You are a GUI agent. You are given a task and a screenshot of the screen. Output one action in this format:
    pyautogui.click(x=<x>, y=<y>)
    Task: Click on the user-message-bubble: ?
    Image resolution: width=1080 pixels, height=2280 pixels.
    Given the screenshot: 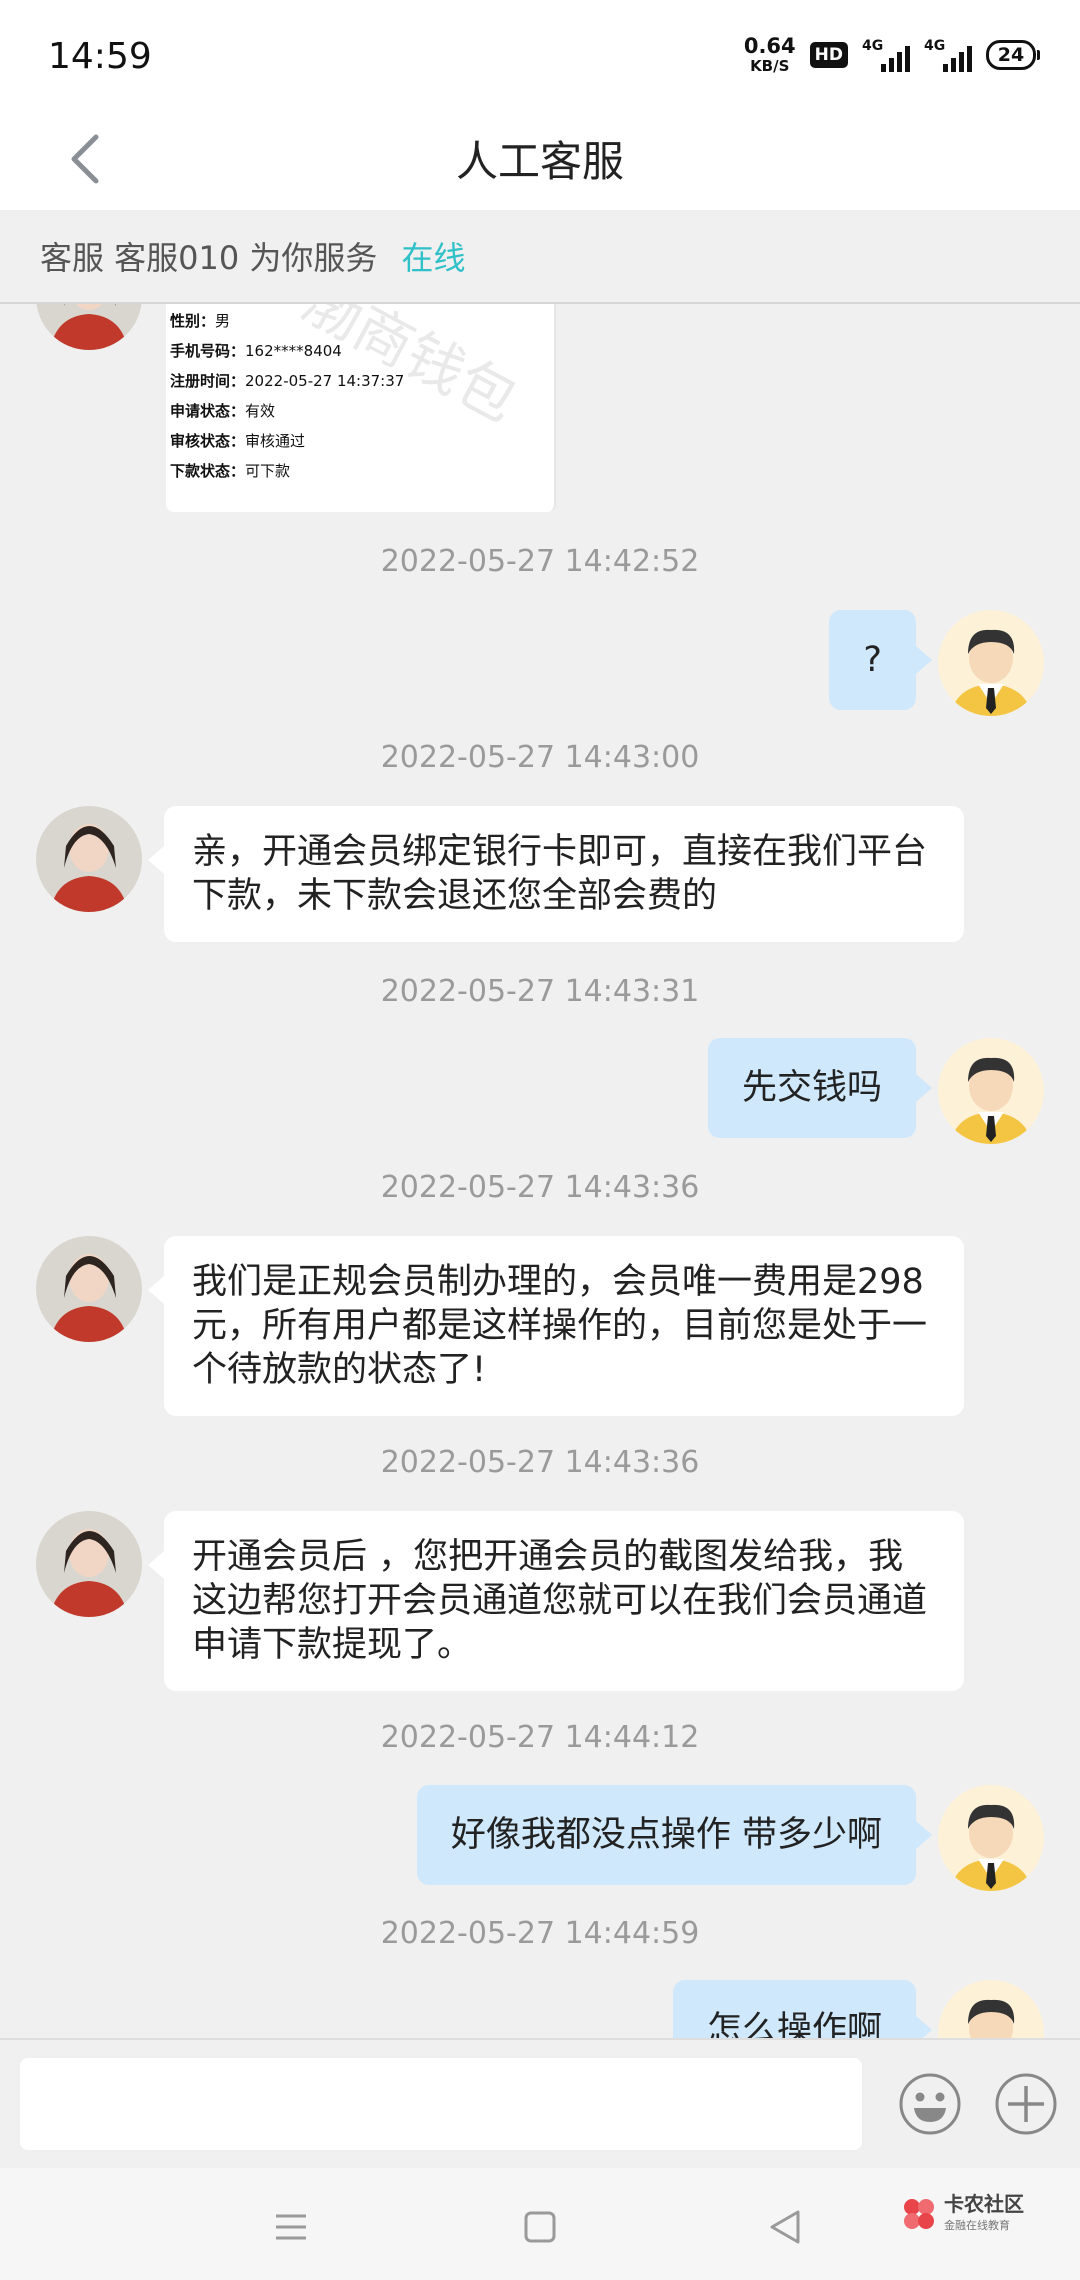 What is the action you would take?
    pyautogui.click(x=880, y=660)
    